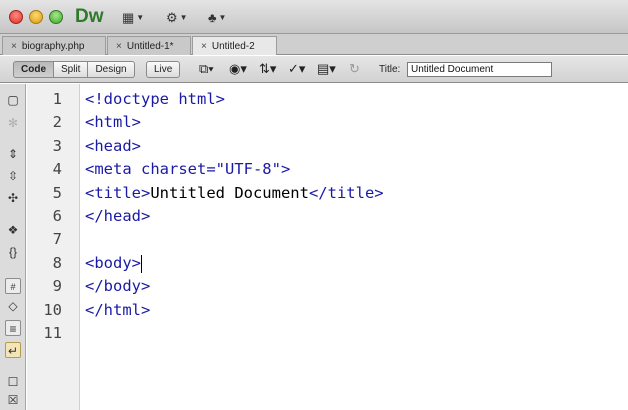  I want to click on gear-icon: ⚙, so click(172, 17).